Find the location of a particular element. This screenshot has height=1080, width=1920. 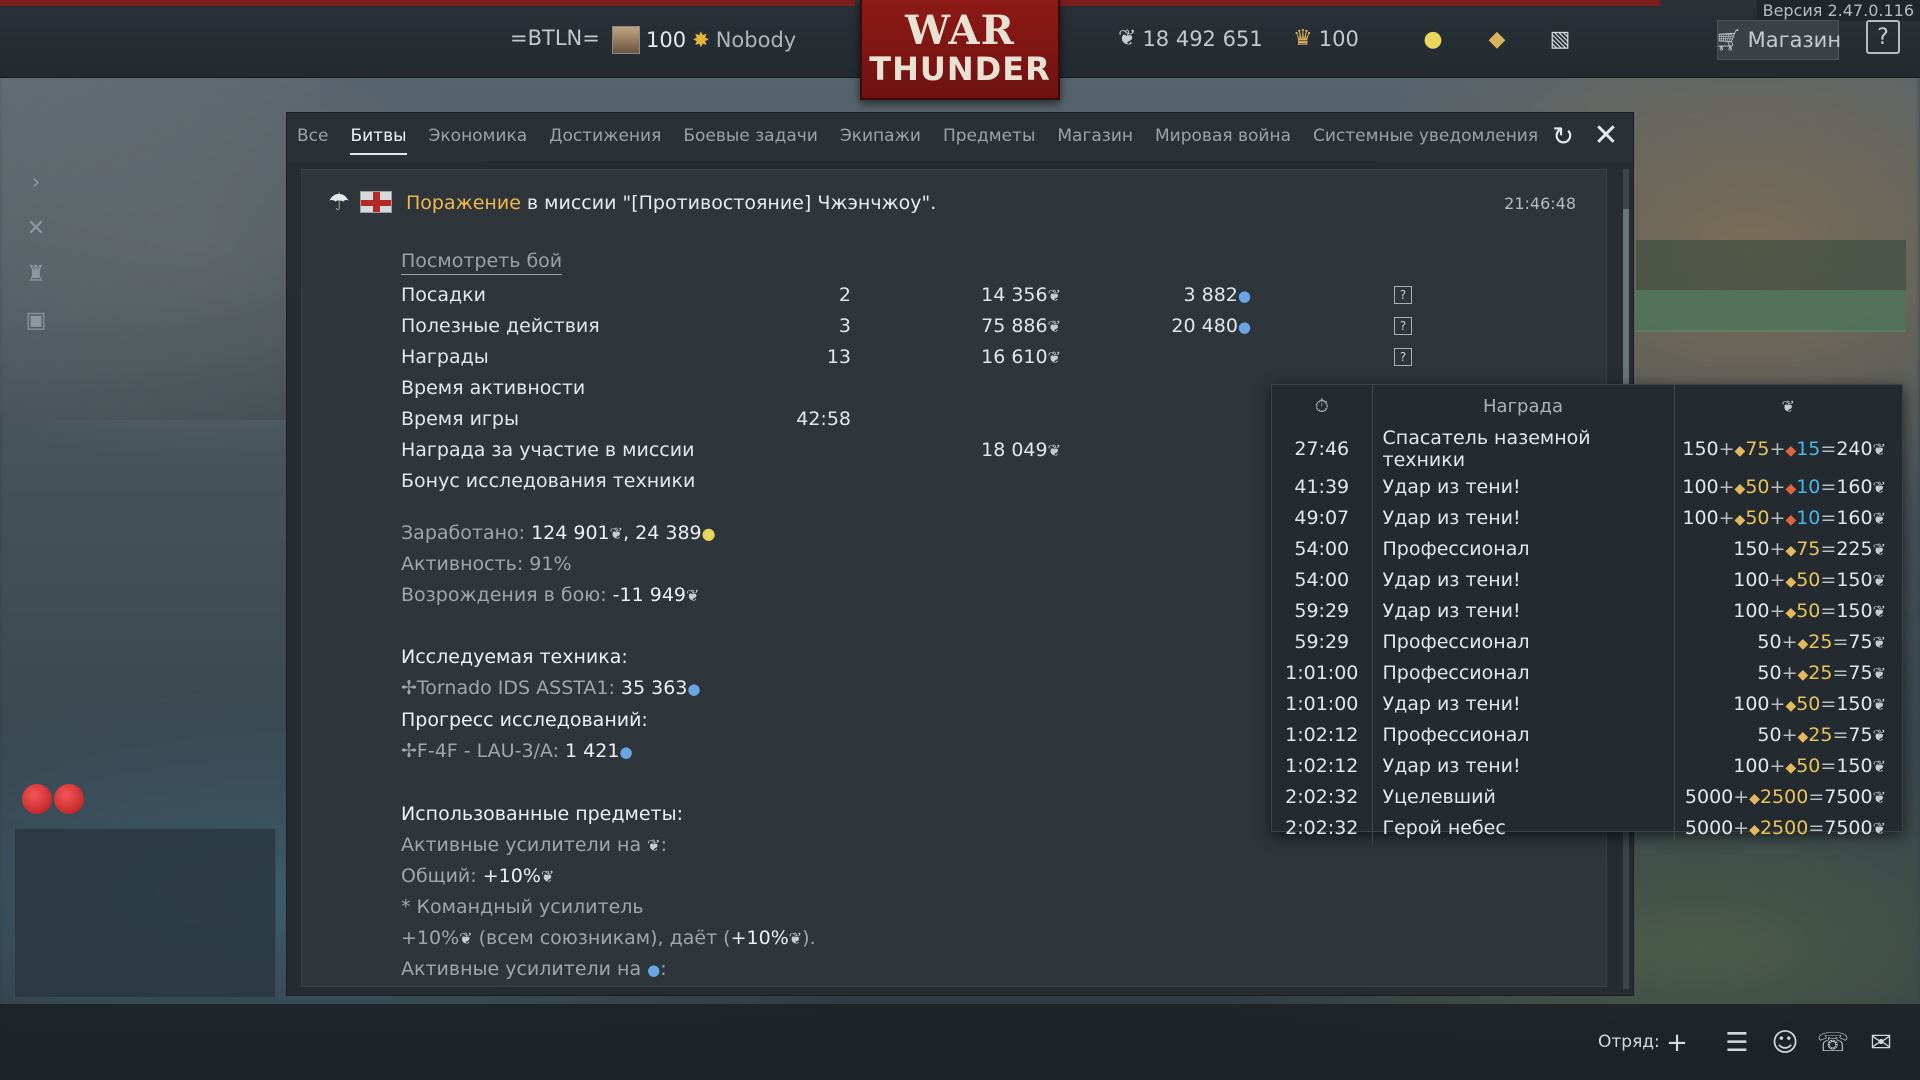

player-profile: 100 ✸ Nobody is located at coordinates (704, 40).